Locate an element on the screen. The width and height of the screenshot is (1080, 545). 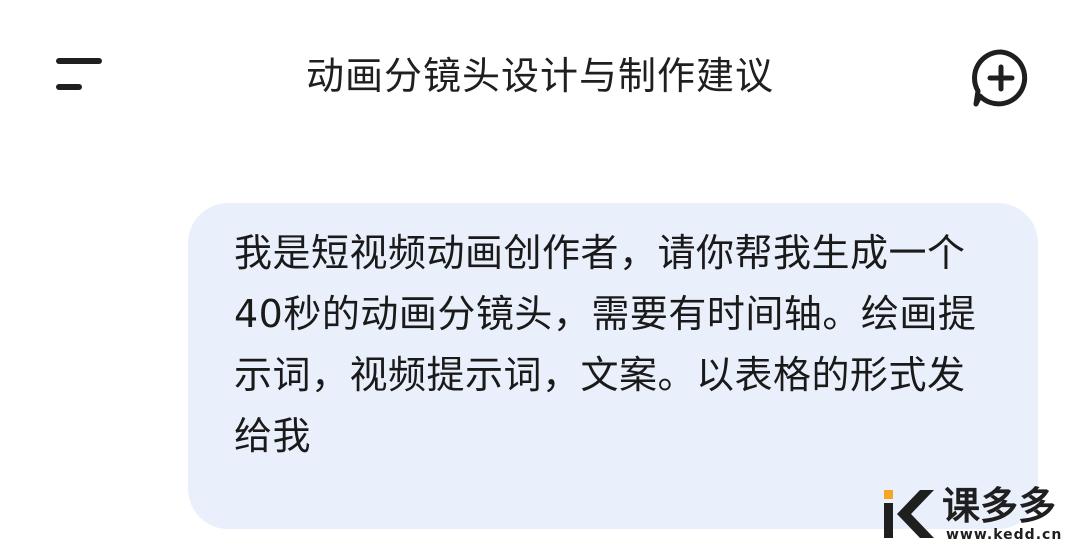
new-chat-icon is located at coordinates (1001, 77).